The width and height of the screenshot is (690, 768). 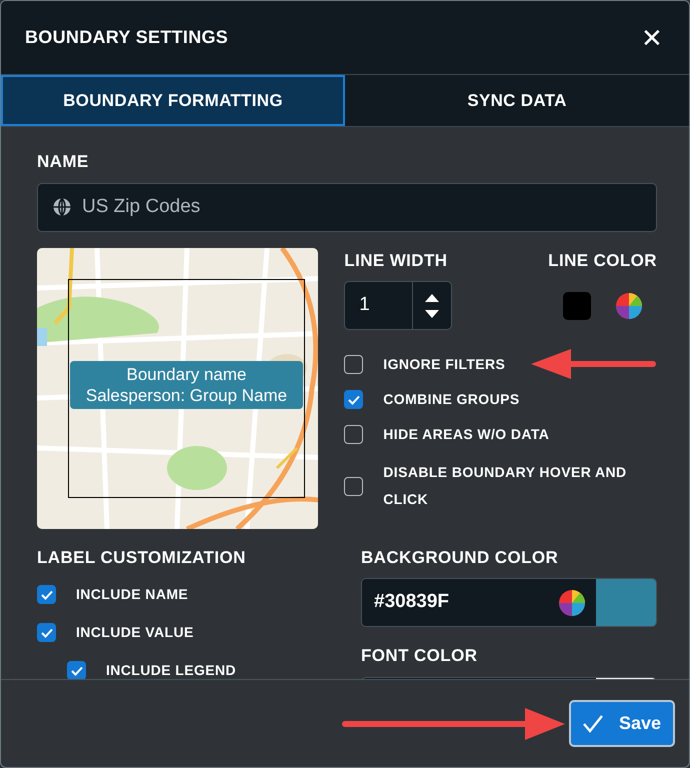 I want to click on field-label: BACKGROUND COLOR, so click(x=460, y=557).